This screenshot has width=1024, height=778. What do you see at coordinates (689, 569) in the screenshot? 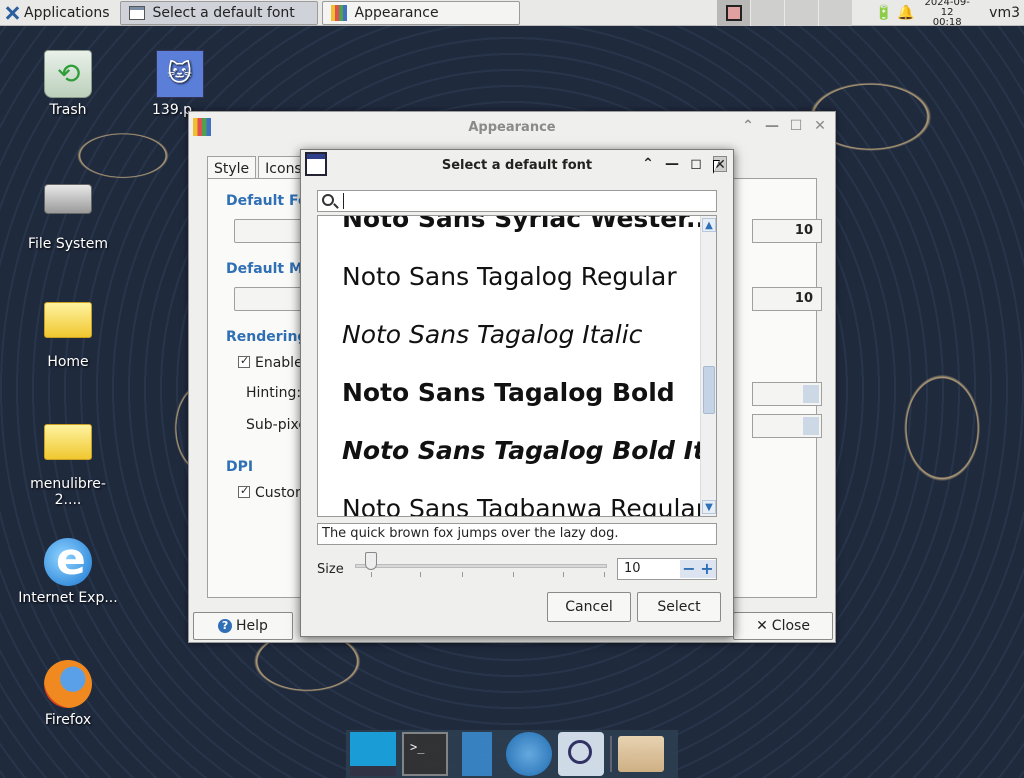
I see `decrement-icon: −` at bounding box center [689, 569].